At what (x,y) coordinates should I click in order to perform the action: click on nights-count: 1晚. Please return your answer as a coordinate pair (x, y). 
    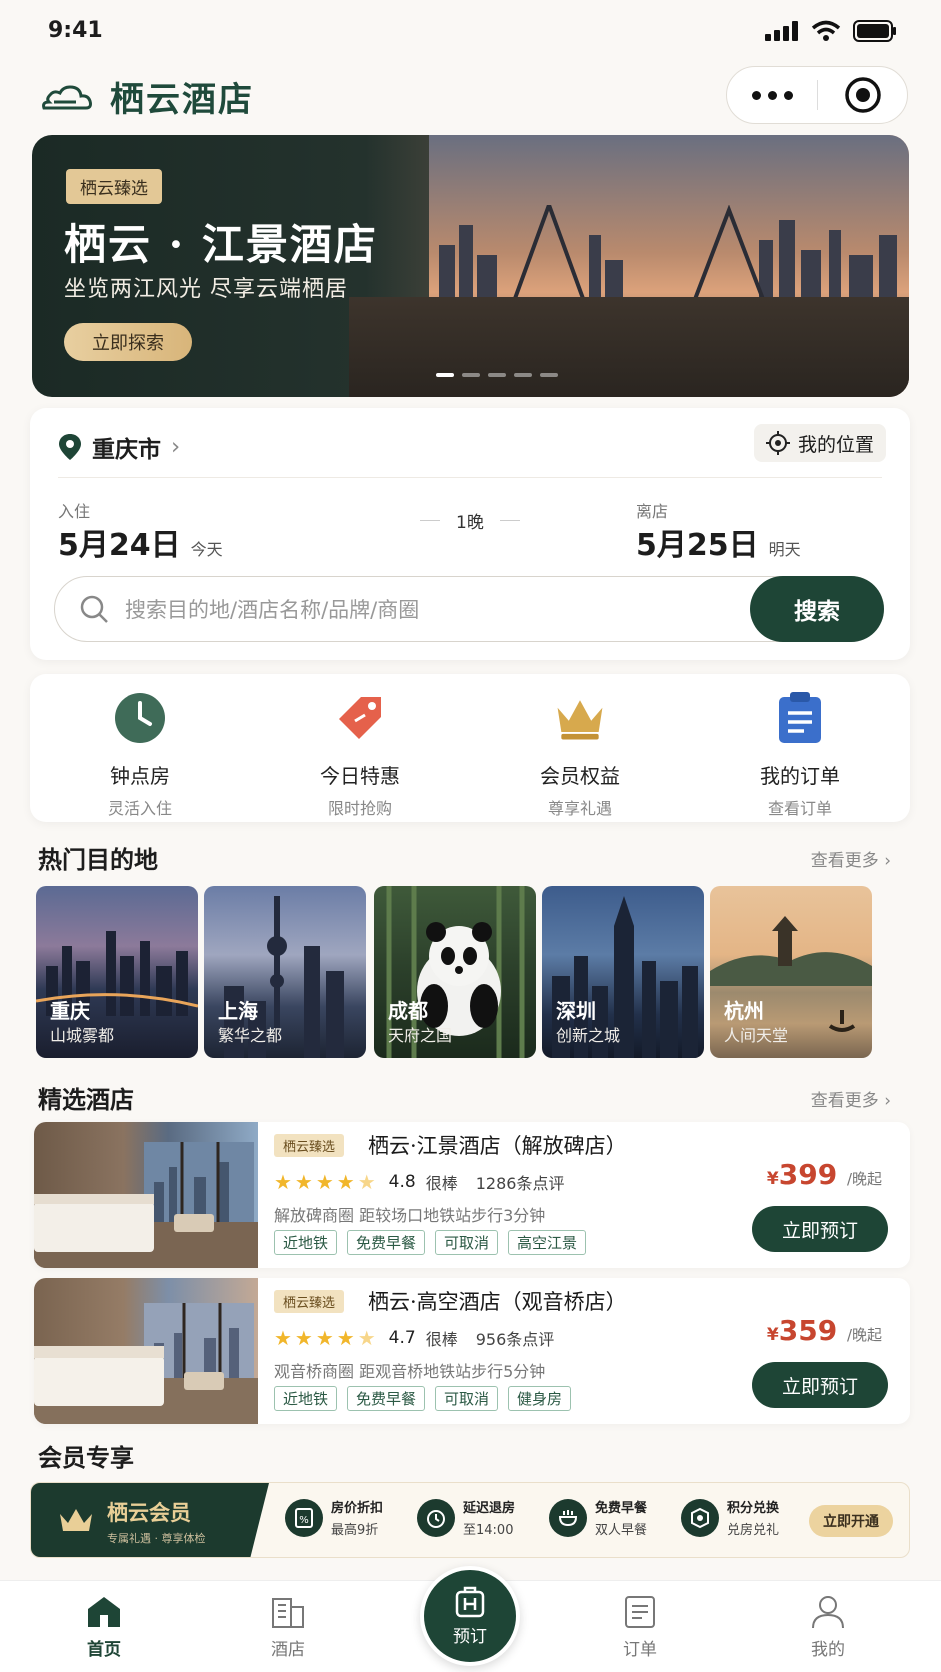
    Looking at the image, I should click on (470, 520).